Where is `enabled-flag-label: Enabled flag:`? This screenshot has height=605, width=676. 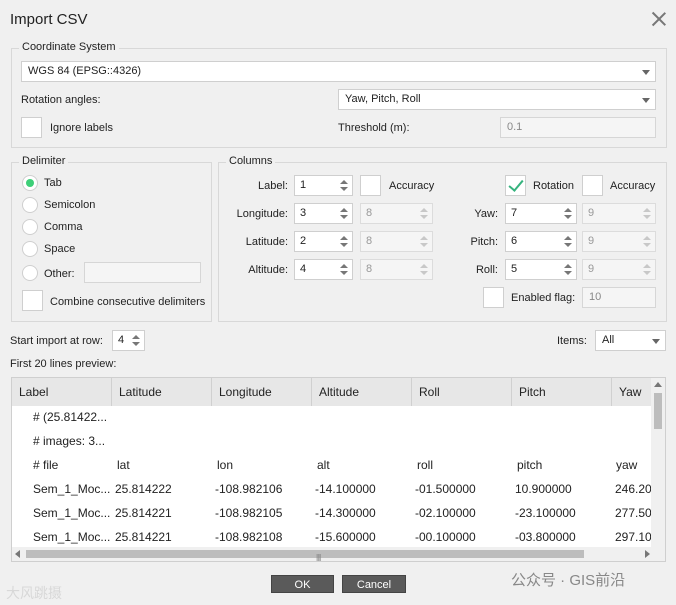 enabled-flag-label: Enabled flag: is located at coordinates (543, 298).